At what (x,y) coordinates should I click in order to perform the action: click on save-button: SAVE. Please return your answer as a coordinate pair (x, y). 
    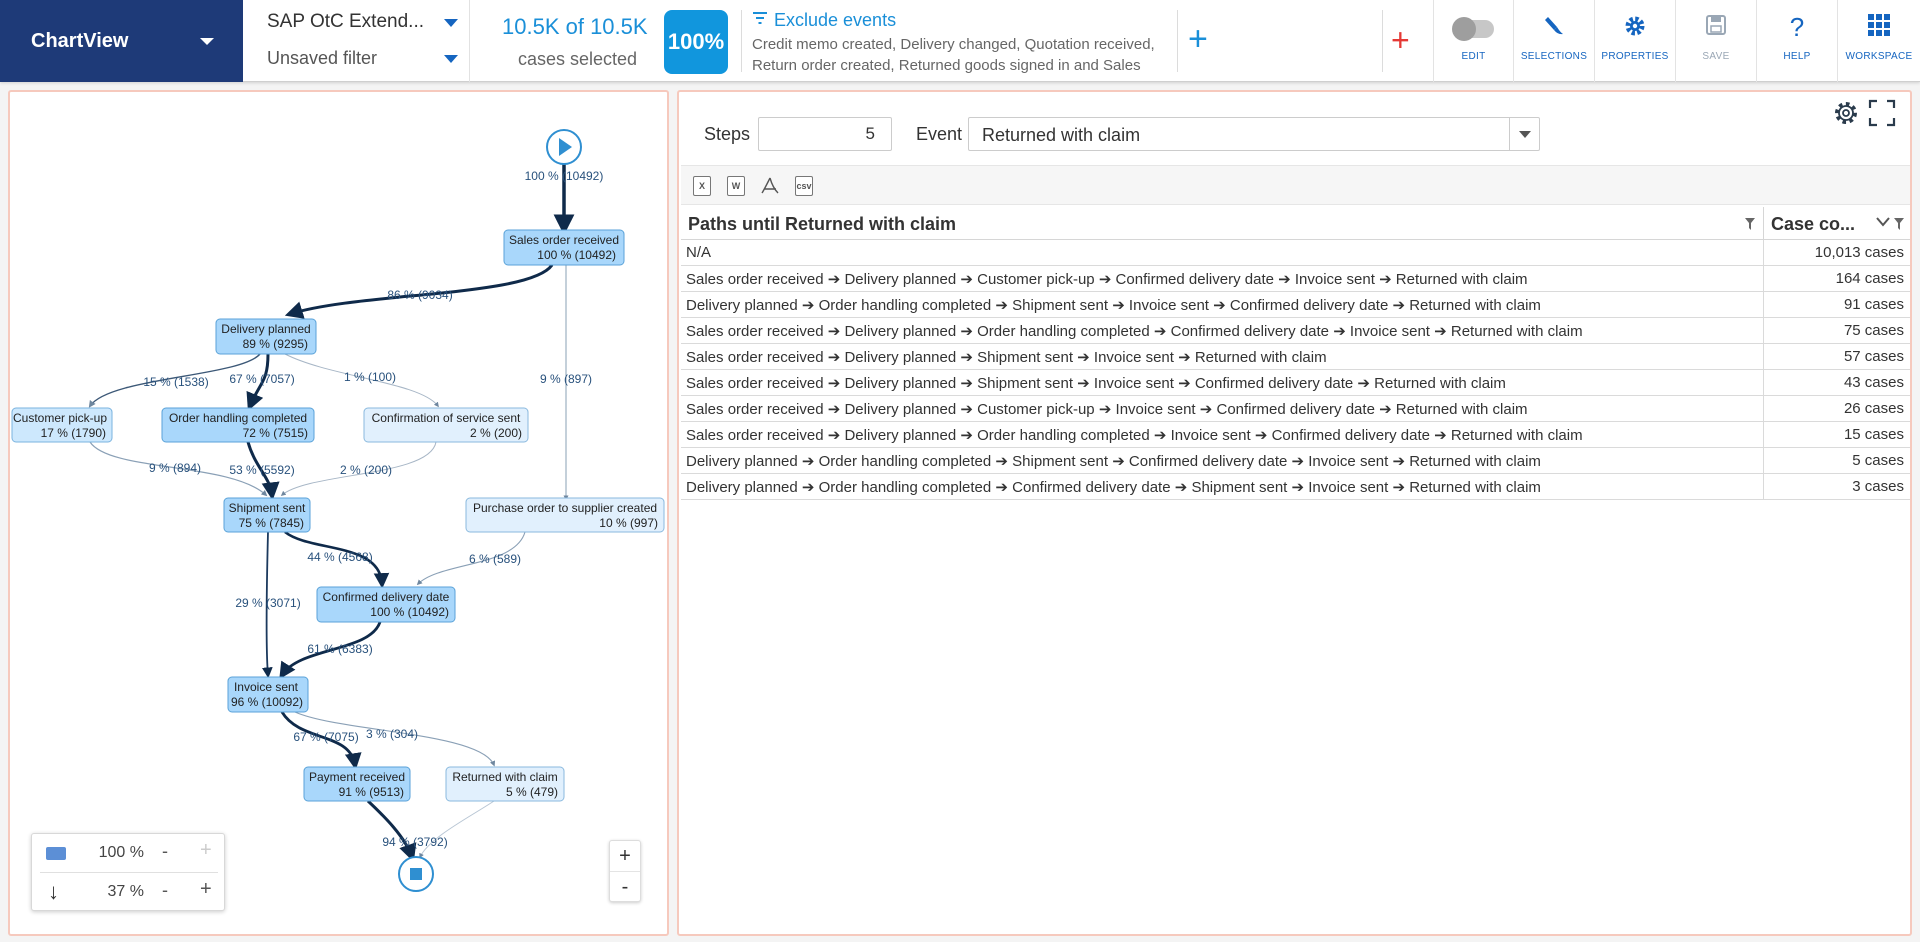
    Looking at the image, I should click on (1715, 41).